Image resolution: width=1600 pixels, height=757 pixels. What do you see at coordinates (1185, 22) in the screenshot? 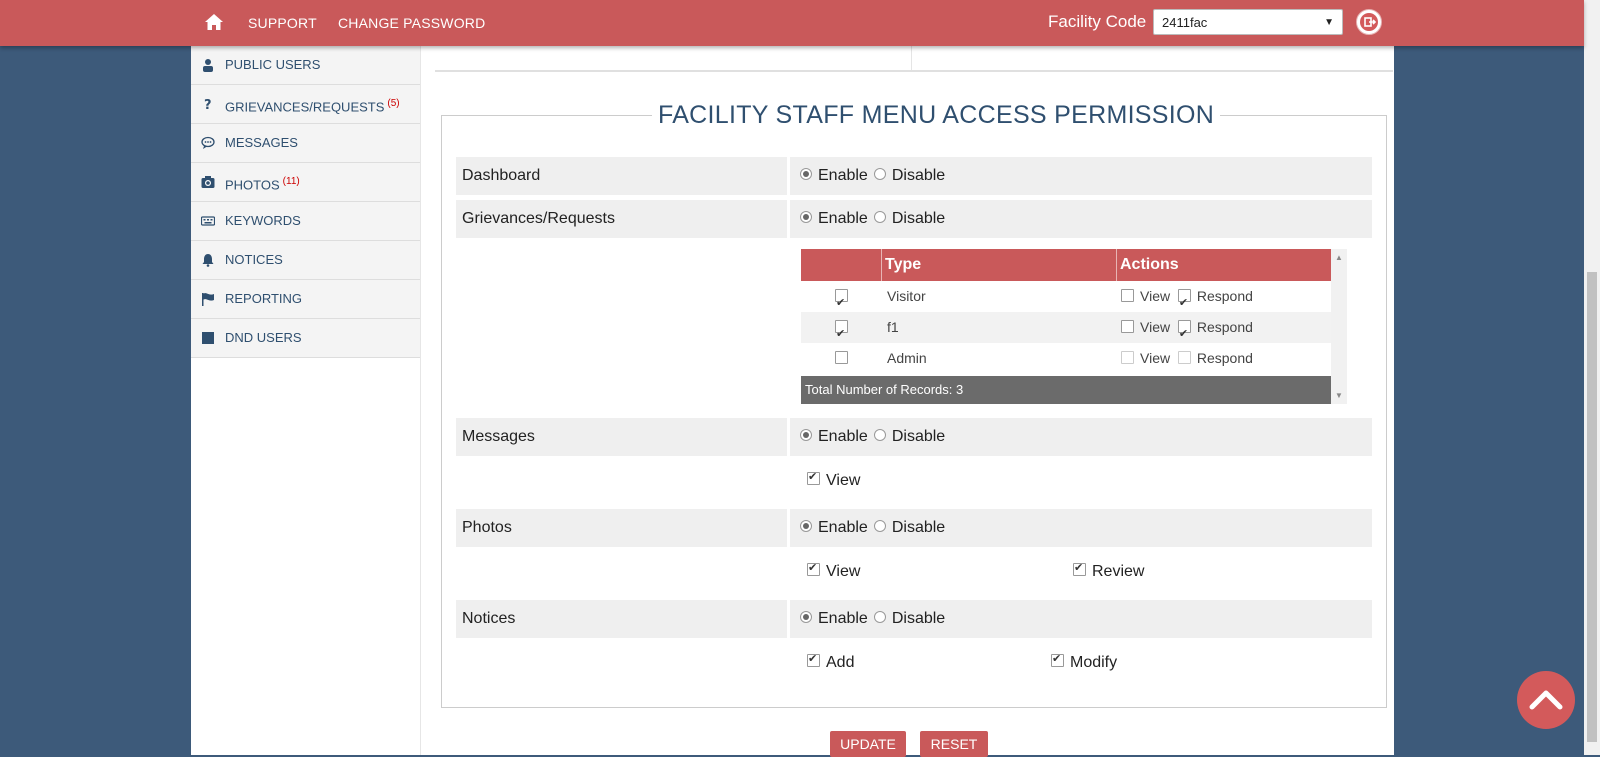
I see `facility-code-value: 2411fac` at bounding box center [1185, 22].